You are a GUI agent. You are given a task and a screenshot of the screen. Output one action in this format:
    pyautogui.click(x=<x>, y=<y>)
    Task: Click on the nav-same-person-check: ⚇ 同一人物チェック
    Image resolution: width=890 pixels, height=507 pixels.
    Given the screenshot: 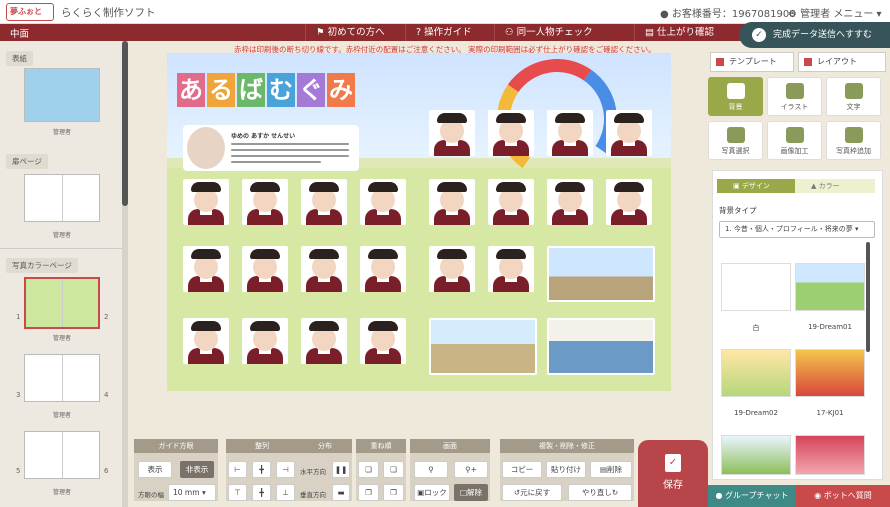 What is the action you would take?
    pyautogui.click(x=543, y=32)
    